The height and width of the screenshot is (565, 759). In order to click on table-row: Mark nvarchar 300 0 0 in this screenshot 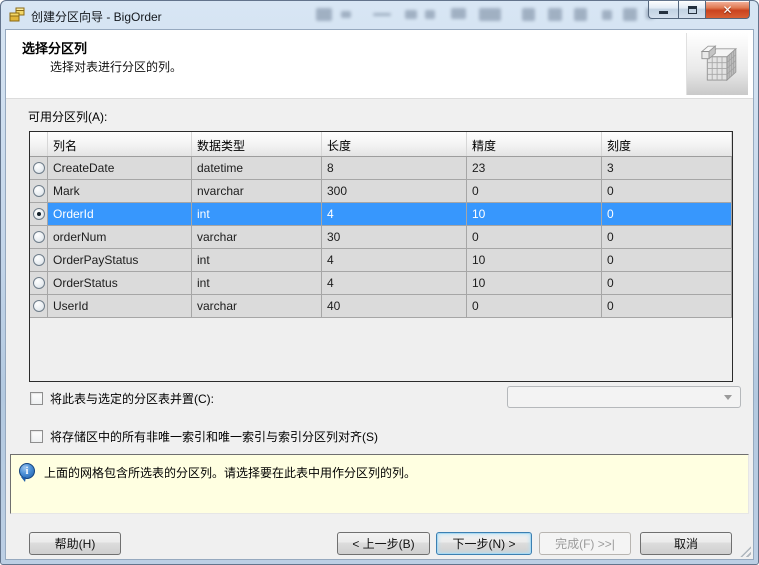, I will do `click(381, 191)`.